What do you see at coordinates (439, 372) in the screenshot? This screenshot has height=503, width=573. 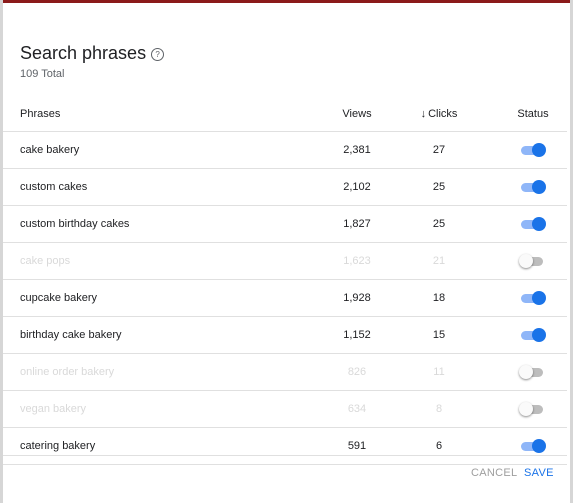 I see `clicks-cell: 11` at bounding box center [439, 372].